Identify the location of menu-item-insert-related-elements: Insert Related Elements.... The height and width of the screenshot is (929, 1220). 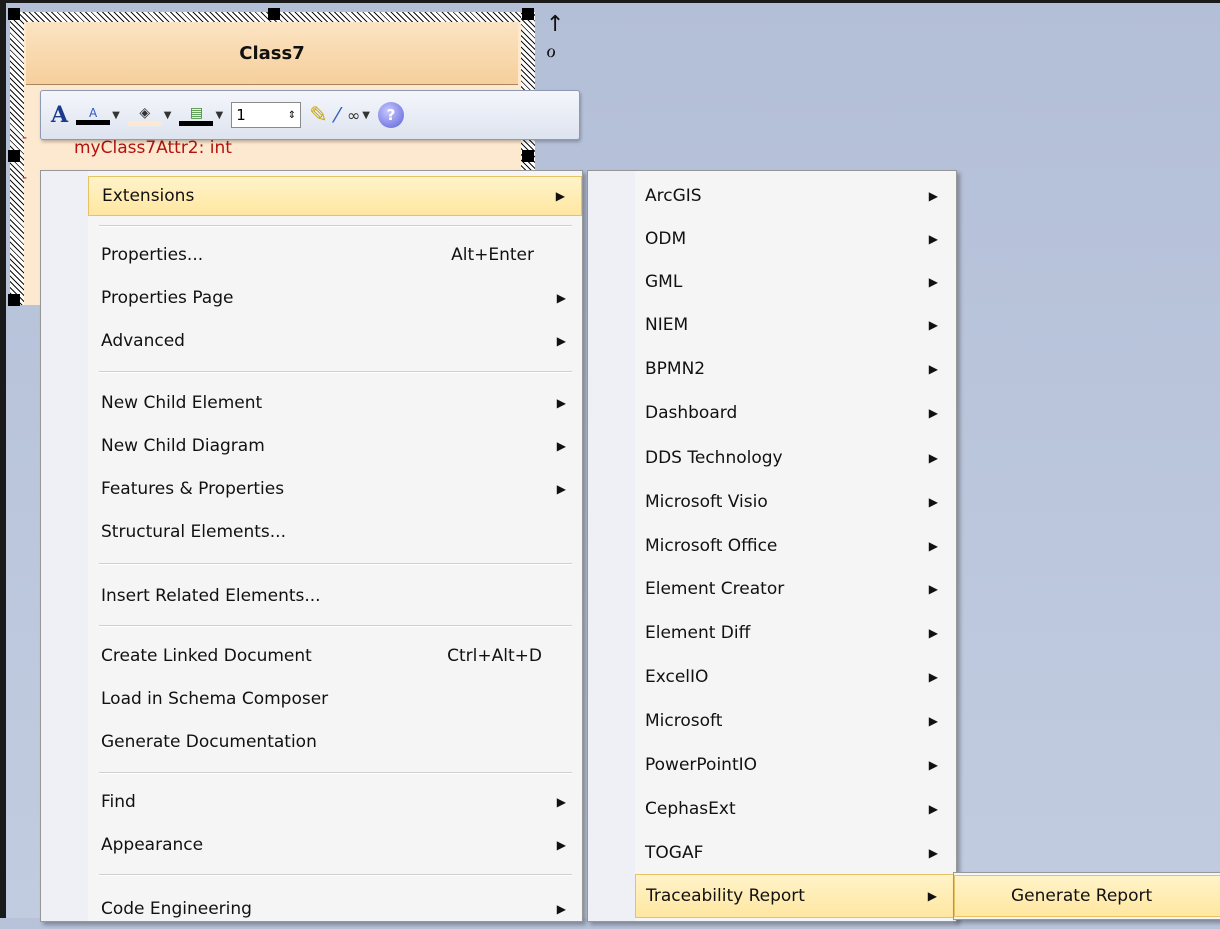
(335, 596).